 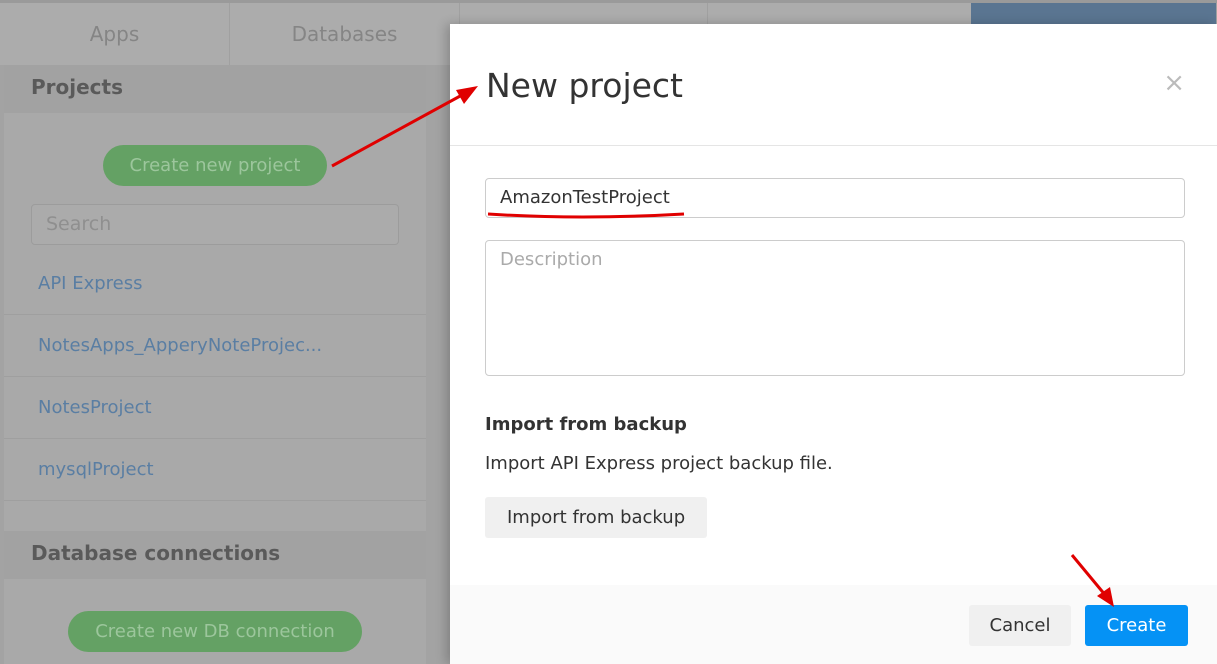 What do you see at coordinates (215, 631) in the screenshot?
I see `create-db-connection-button: Create new DB connection` at bounding box center [215, 631].